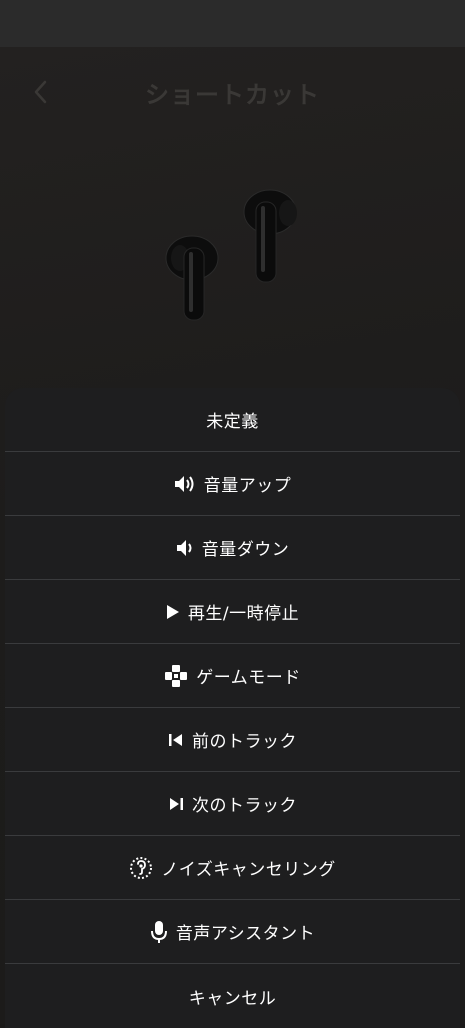 This screenshot has height=1028, width=465. I want to click on cancel-button: キャンセル, so click(232, 996).